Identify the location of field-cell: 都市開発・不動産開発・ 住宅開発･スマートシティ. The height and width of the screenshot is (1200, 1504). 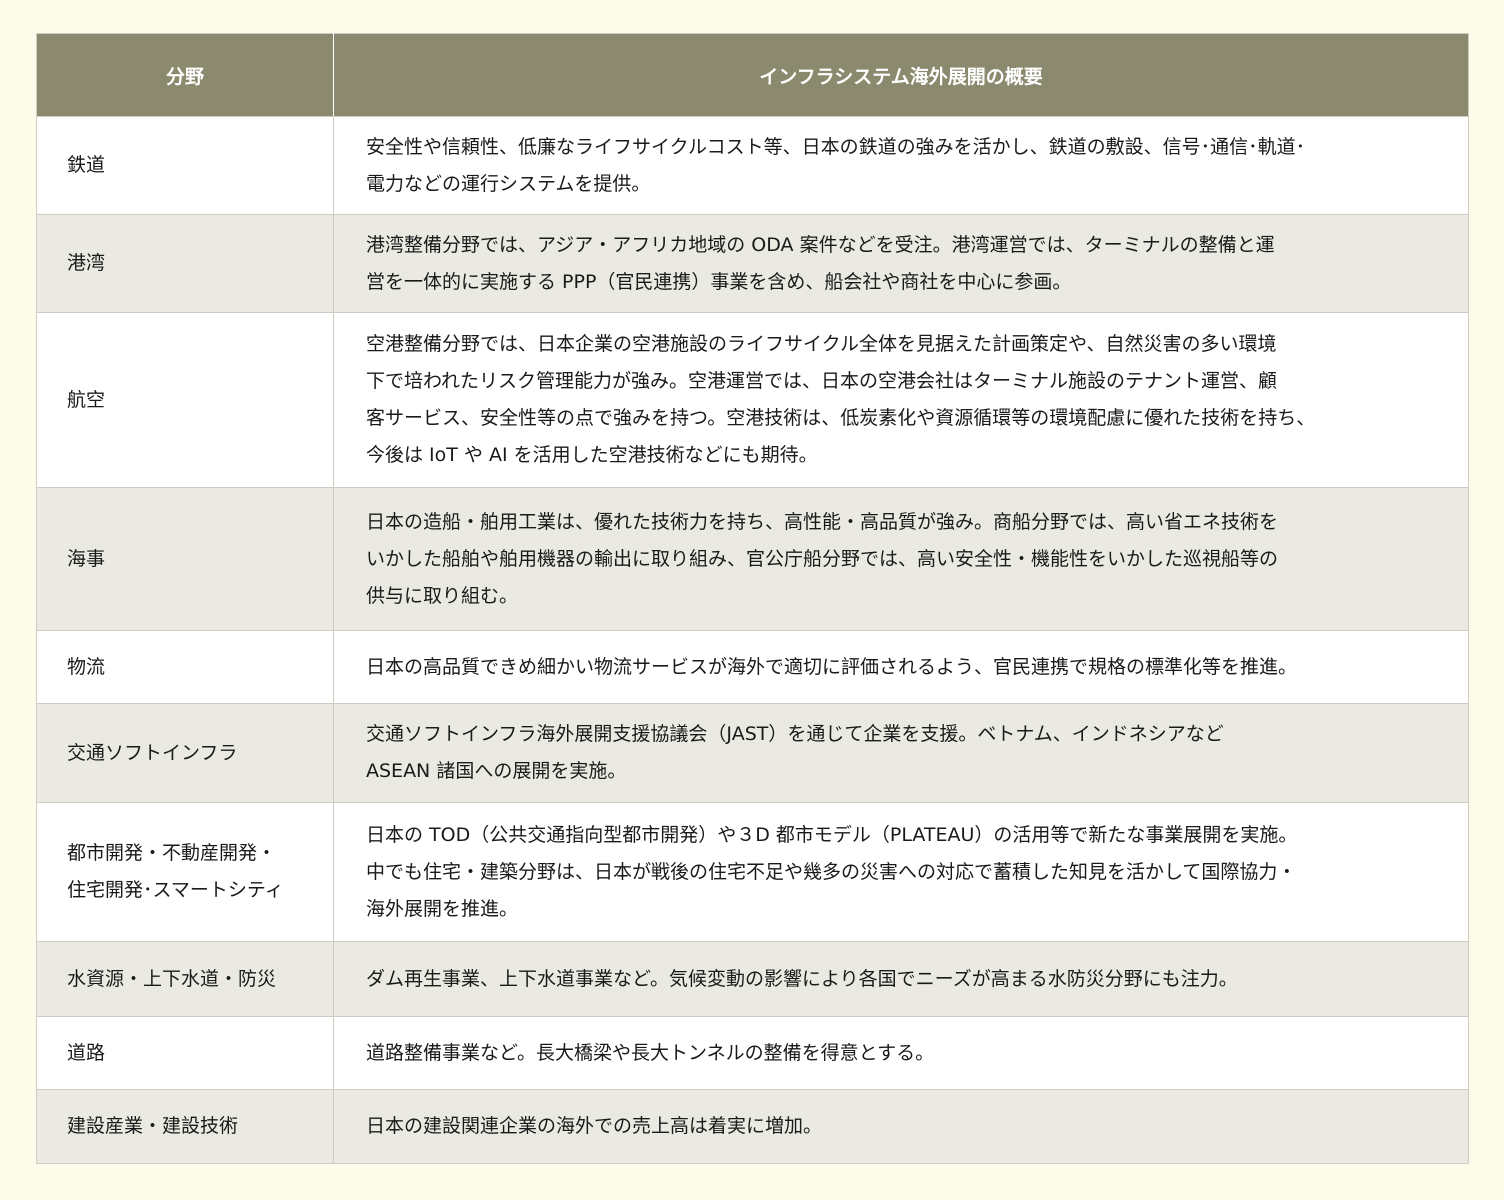
(185, 872).